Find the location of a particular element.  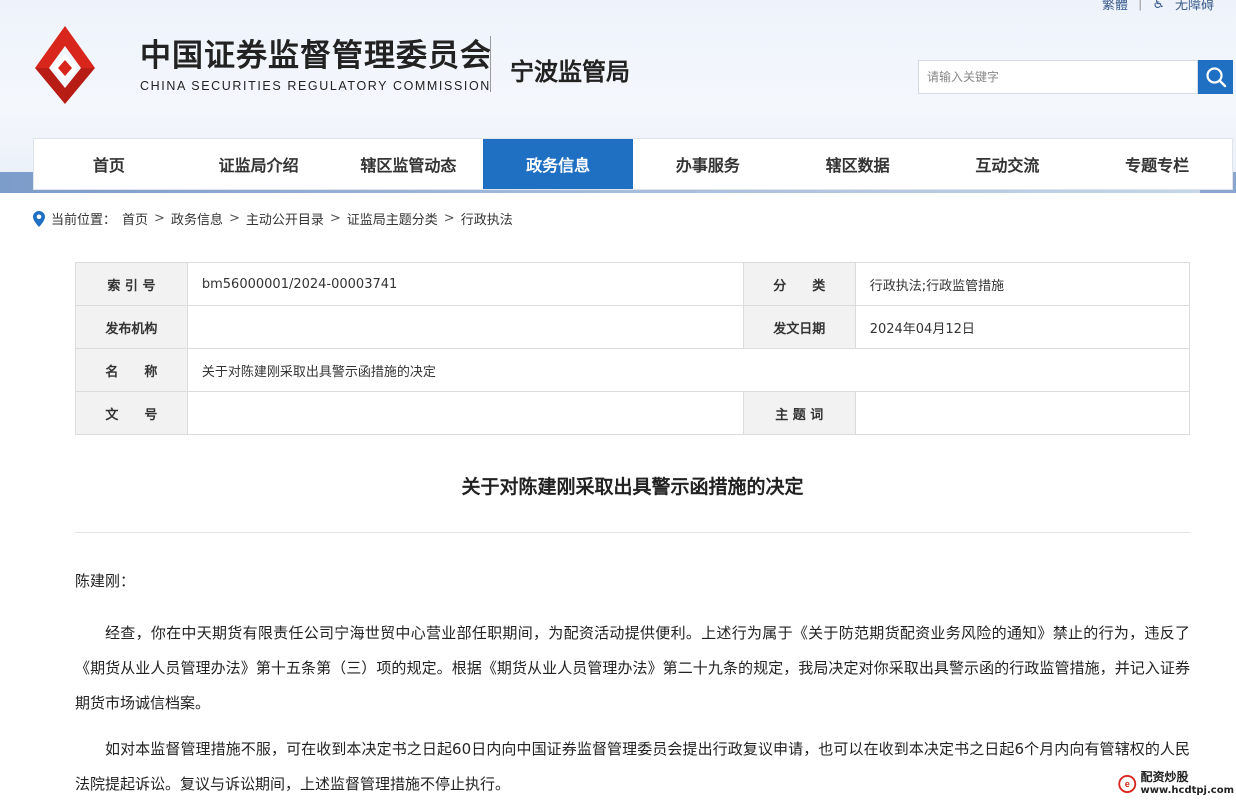

subject-words-label: 主 题 词 is located at coordinates (799, 413).